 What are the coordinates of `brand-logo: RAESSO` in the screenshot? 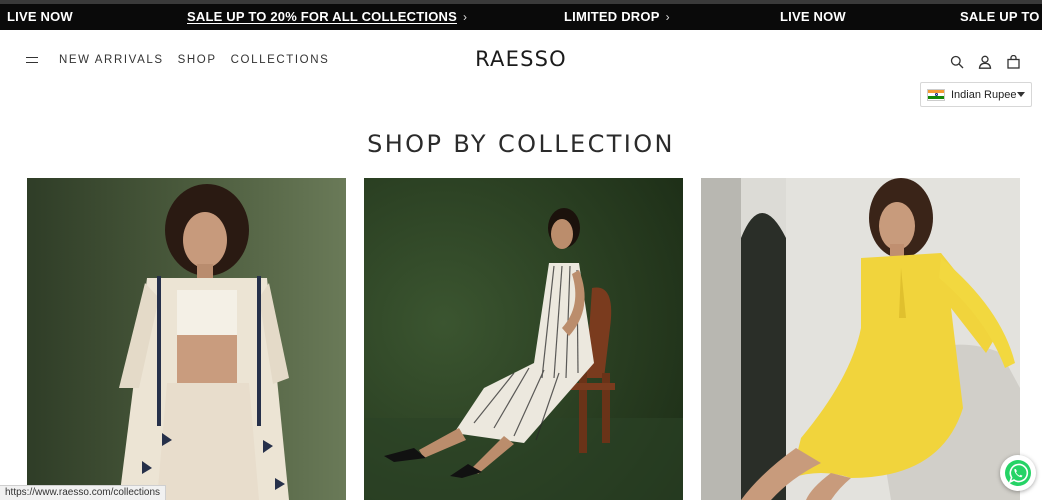 It's located at (521, 59).